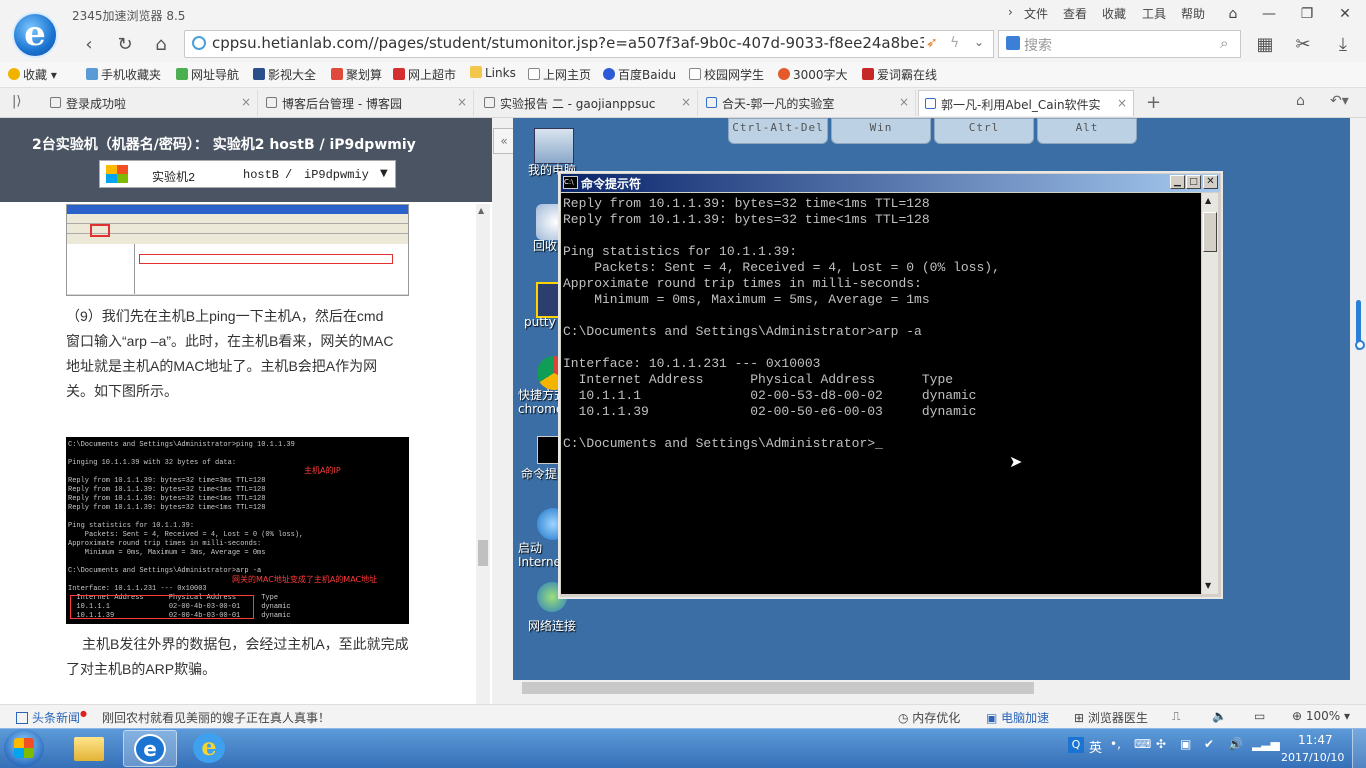  I want to click on menu-tools: 工具, so click(1154, 13).